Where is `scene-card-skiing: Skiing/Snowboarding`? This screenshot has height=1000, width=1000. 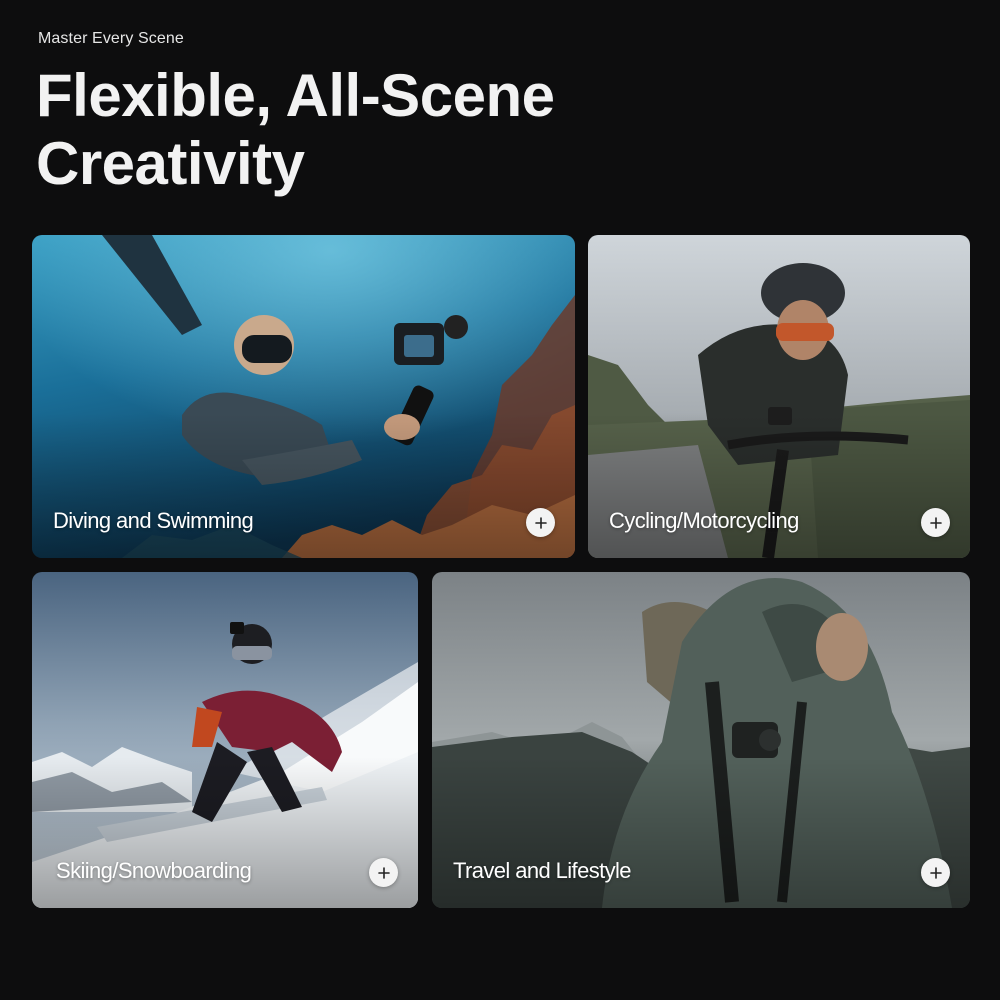
scene-card-skiing: Skiing/Snowboarding is located at coordinates (225, 740).